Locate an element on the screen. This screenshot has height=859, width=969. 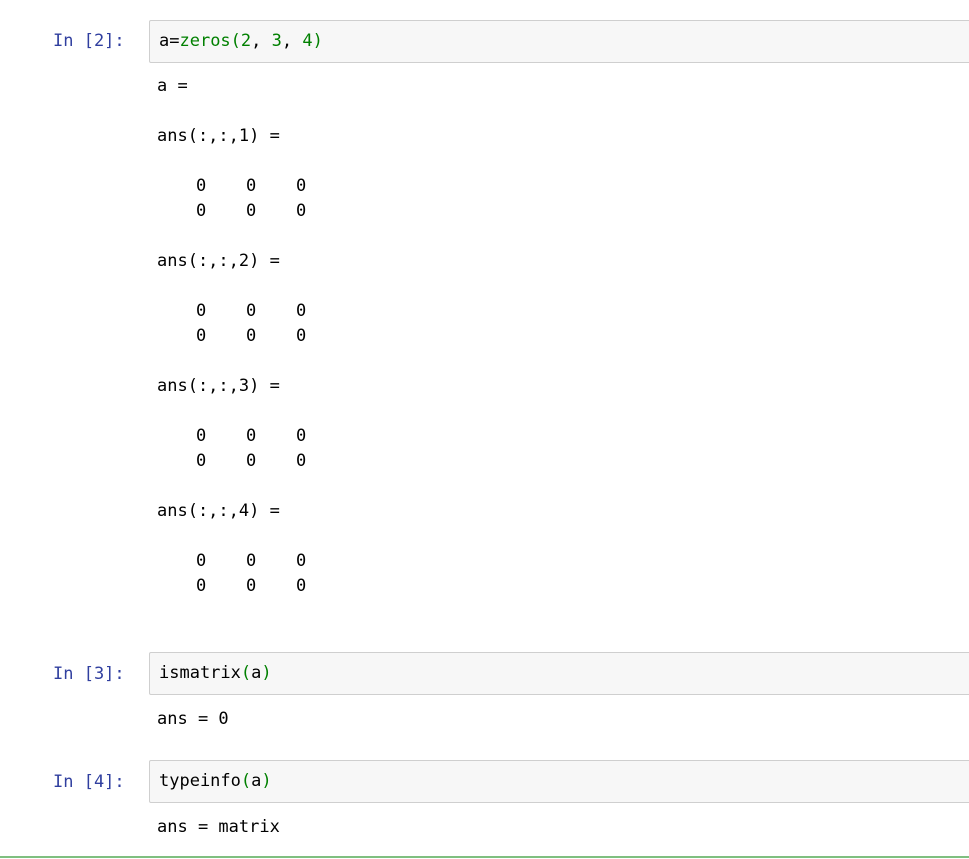
input-prompt: In [4]: is located at coordinates (89, 782).